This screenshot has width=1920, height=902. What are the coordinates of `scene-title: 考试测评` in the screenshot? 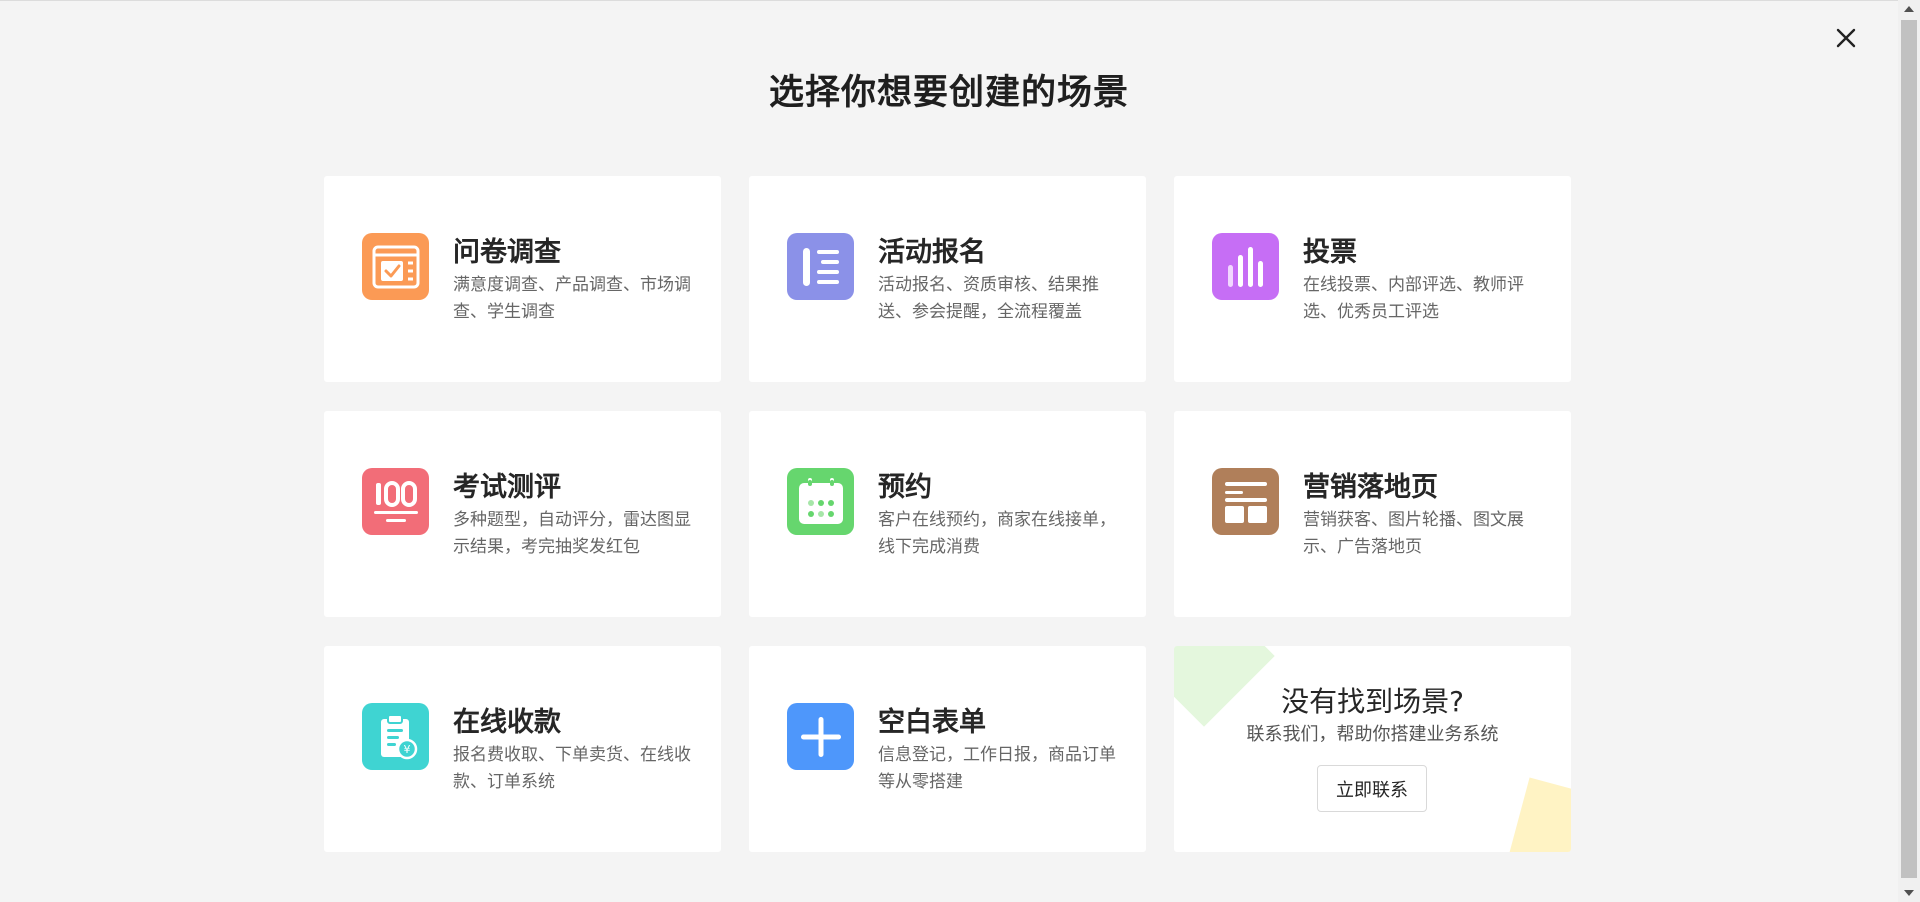 It's located at (507, 487).